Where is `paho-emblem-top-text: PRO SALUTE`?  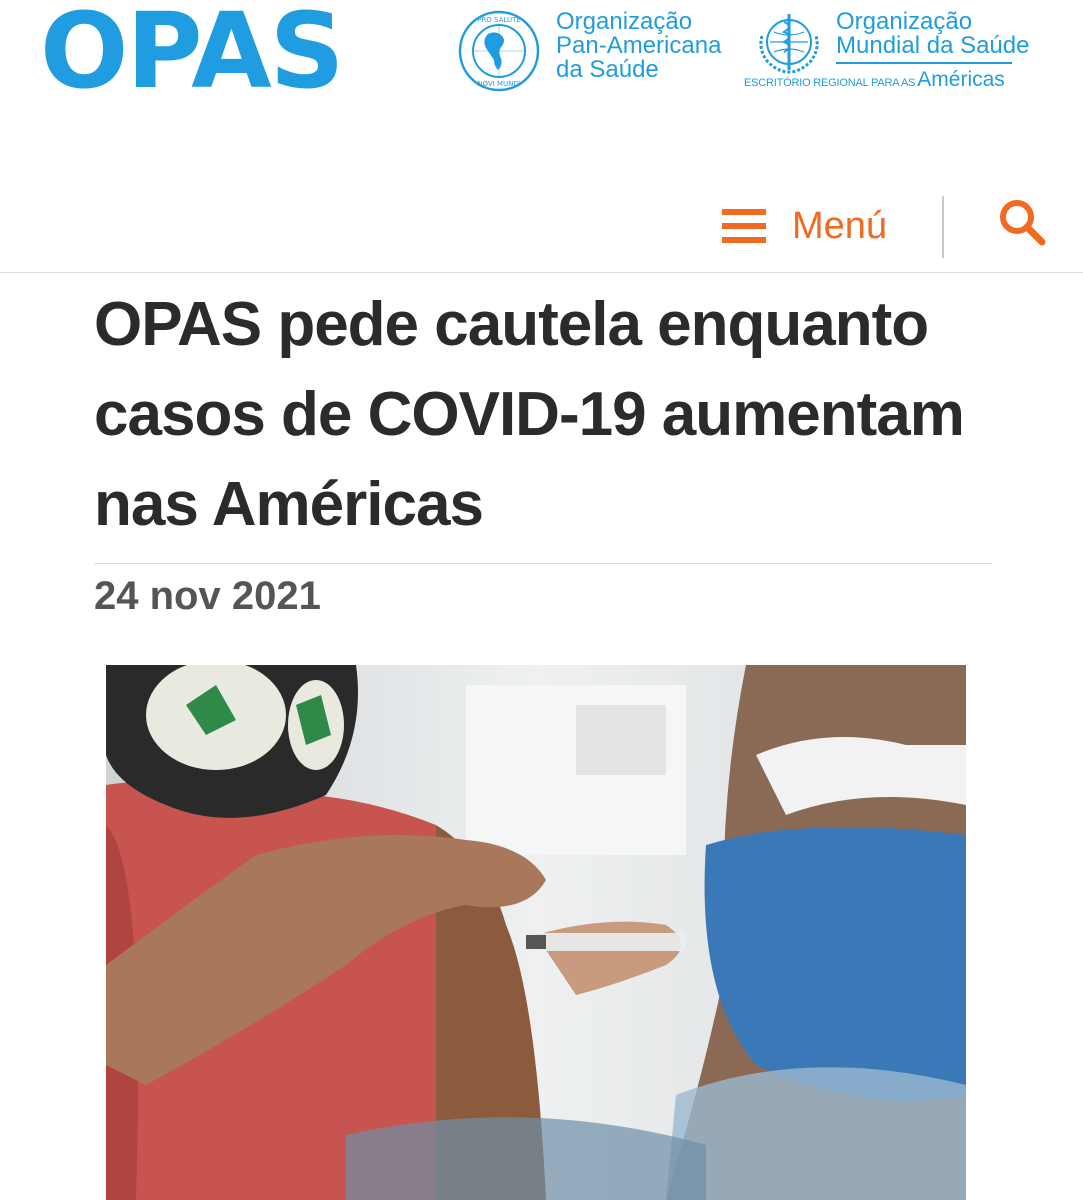 paho-emblem-top-text: PRO SALUTE is located at coordinates (499, 20).